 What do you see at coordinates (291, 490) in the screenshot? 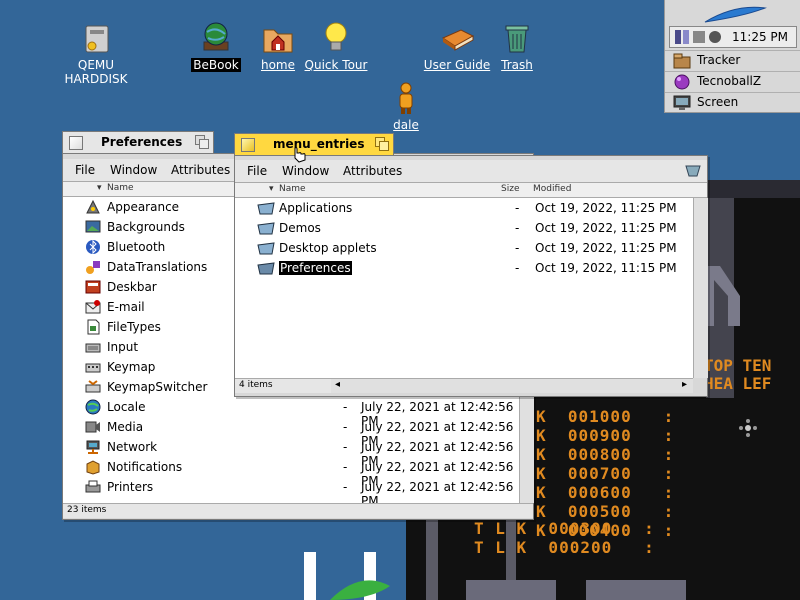
I see `list-item: Printers - July 22, 2021 at 12:42:56 PM` at bounding box center [291, 490].